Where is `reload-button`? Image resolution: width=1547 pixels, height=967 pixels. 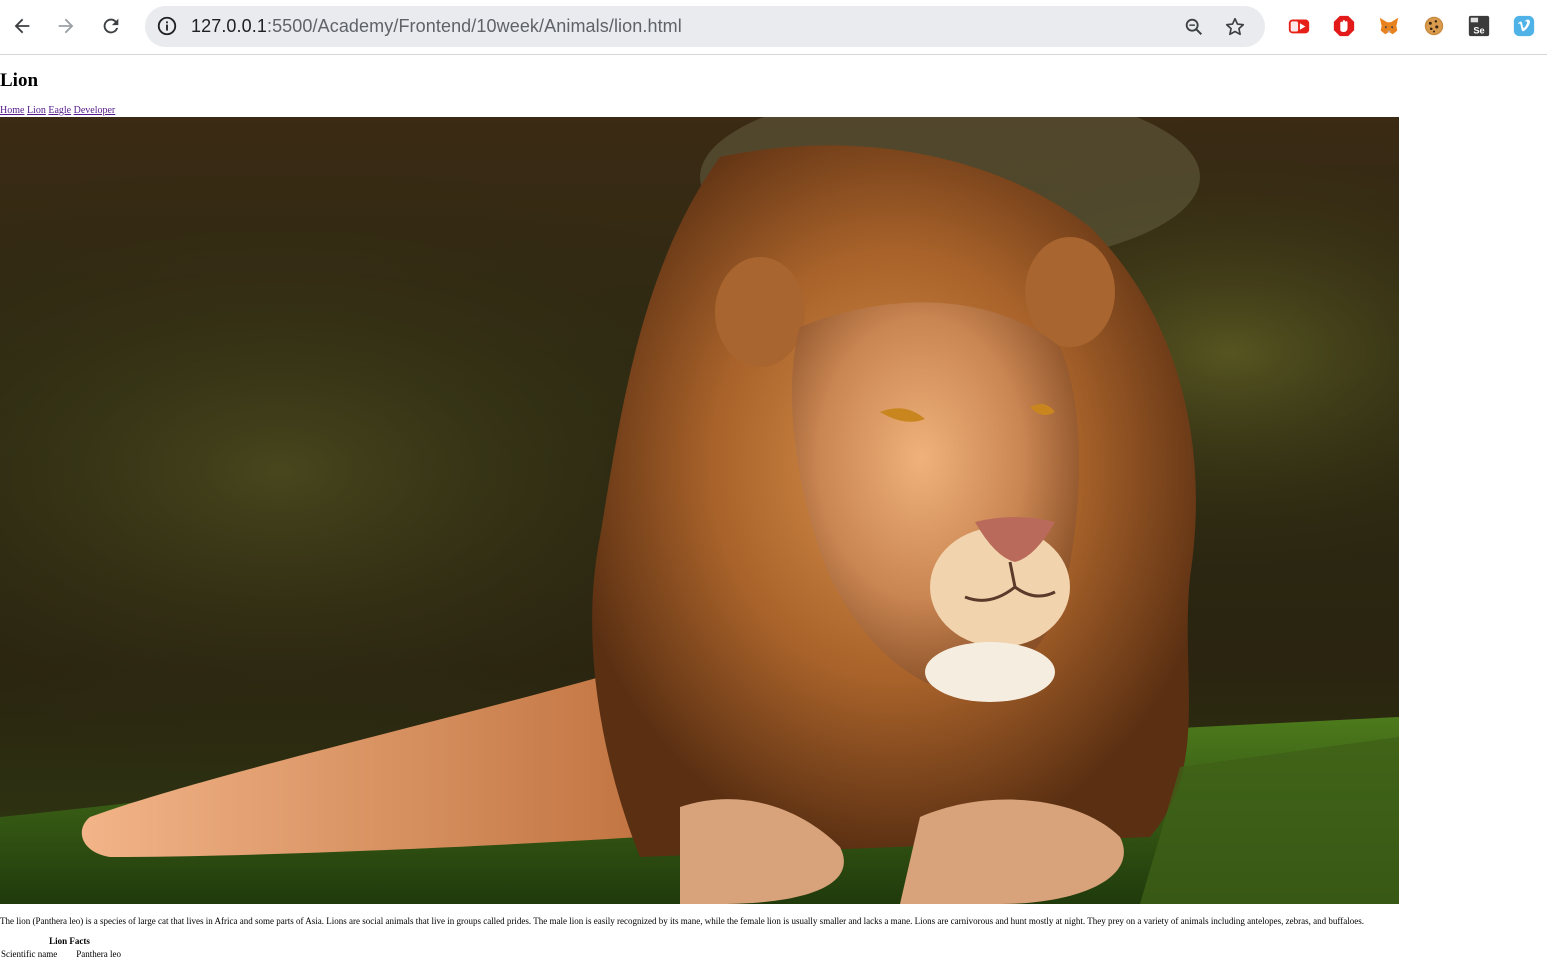
reload-button is located at coordinates (111, 26).